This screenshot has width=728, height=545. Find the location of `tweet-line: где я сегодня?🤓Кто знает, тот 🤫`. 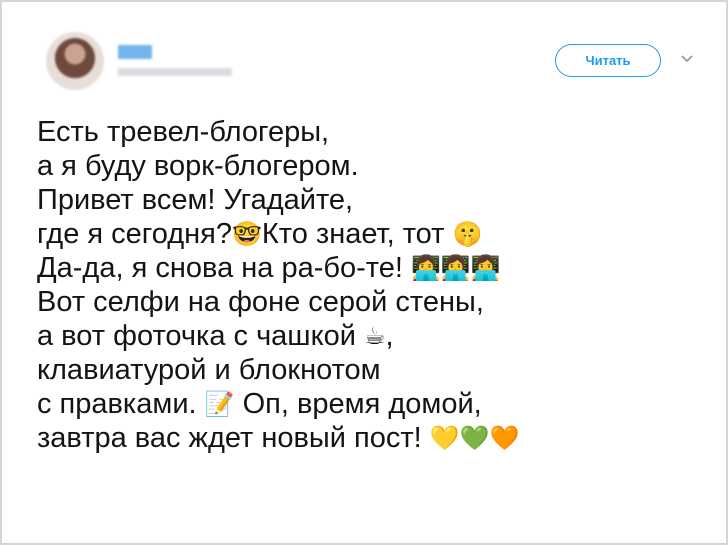

tweet-line: где я сегодня?🤓Кто знает, тот 🤫 is located at coordinates (377, 234).